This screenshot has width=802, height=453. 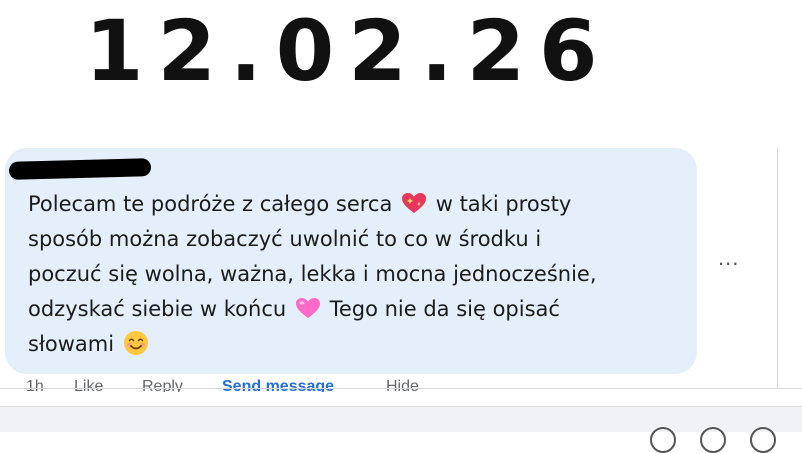 What do you see at coordinates (35, 385) in the screenshot?
I see `time-label: 1h` at bounding box center [35, 385].